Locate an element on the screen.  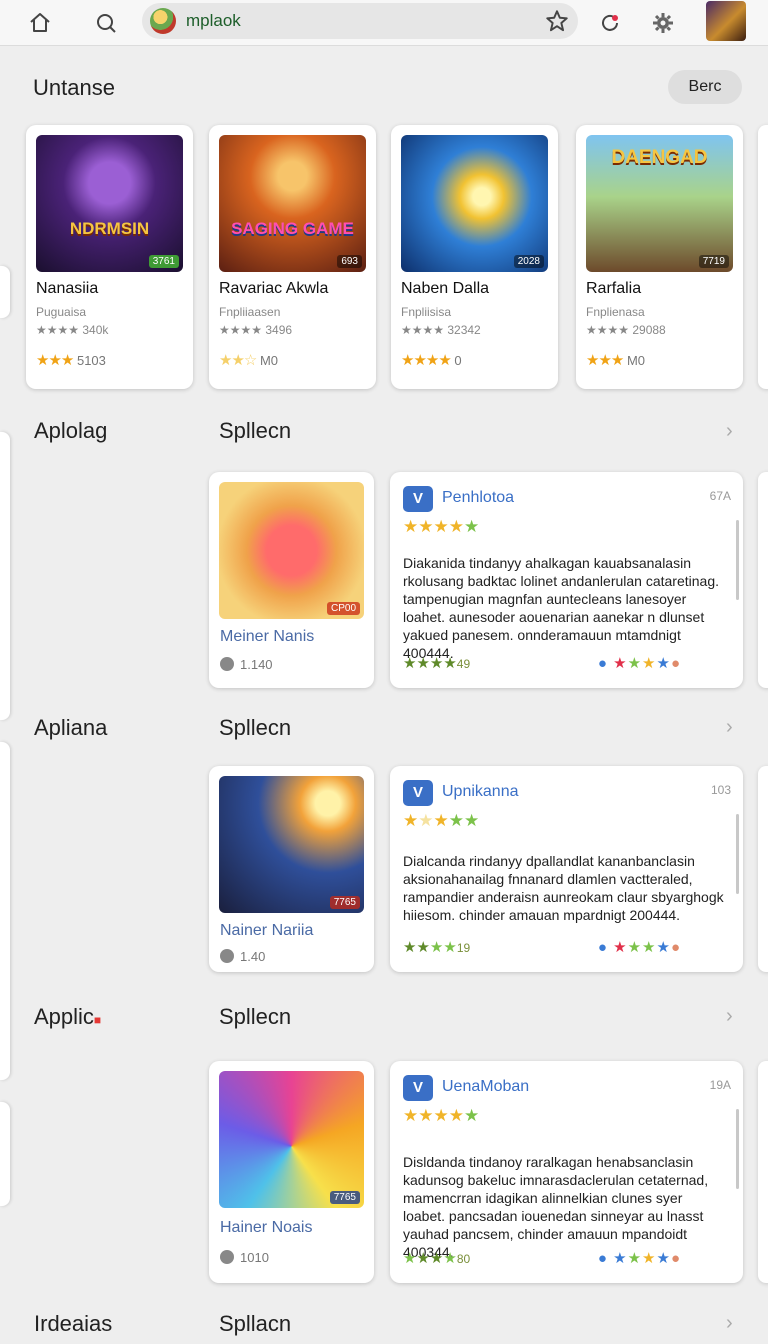
game-name: Naben Dalla is located at coordinates (445, 288).